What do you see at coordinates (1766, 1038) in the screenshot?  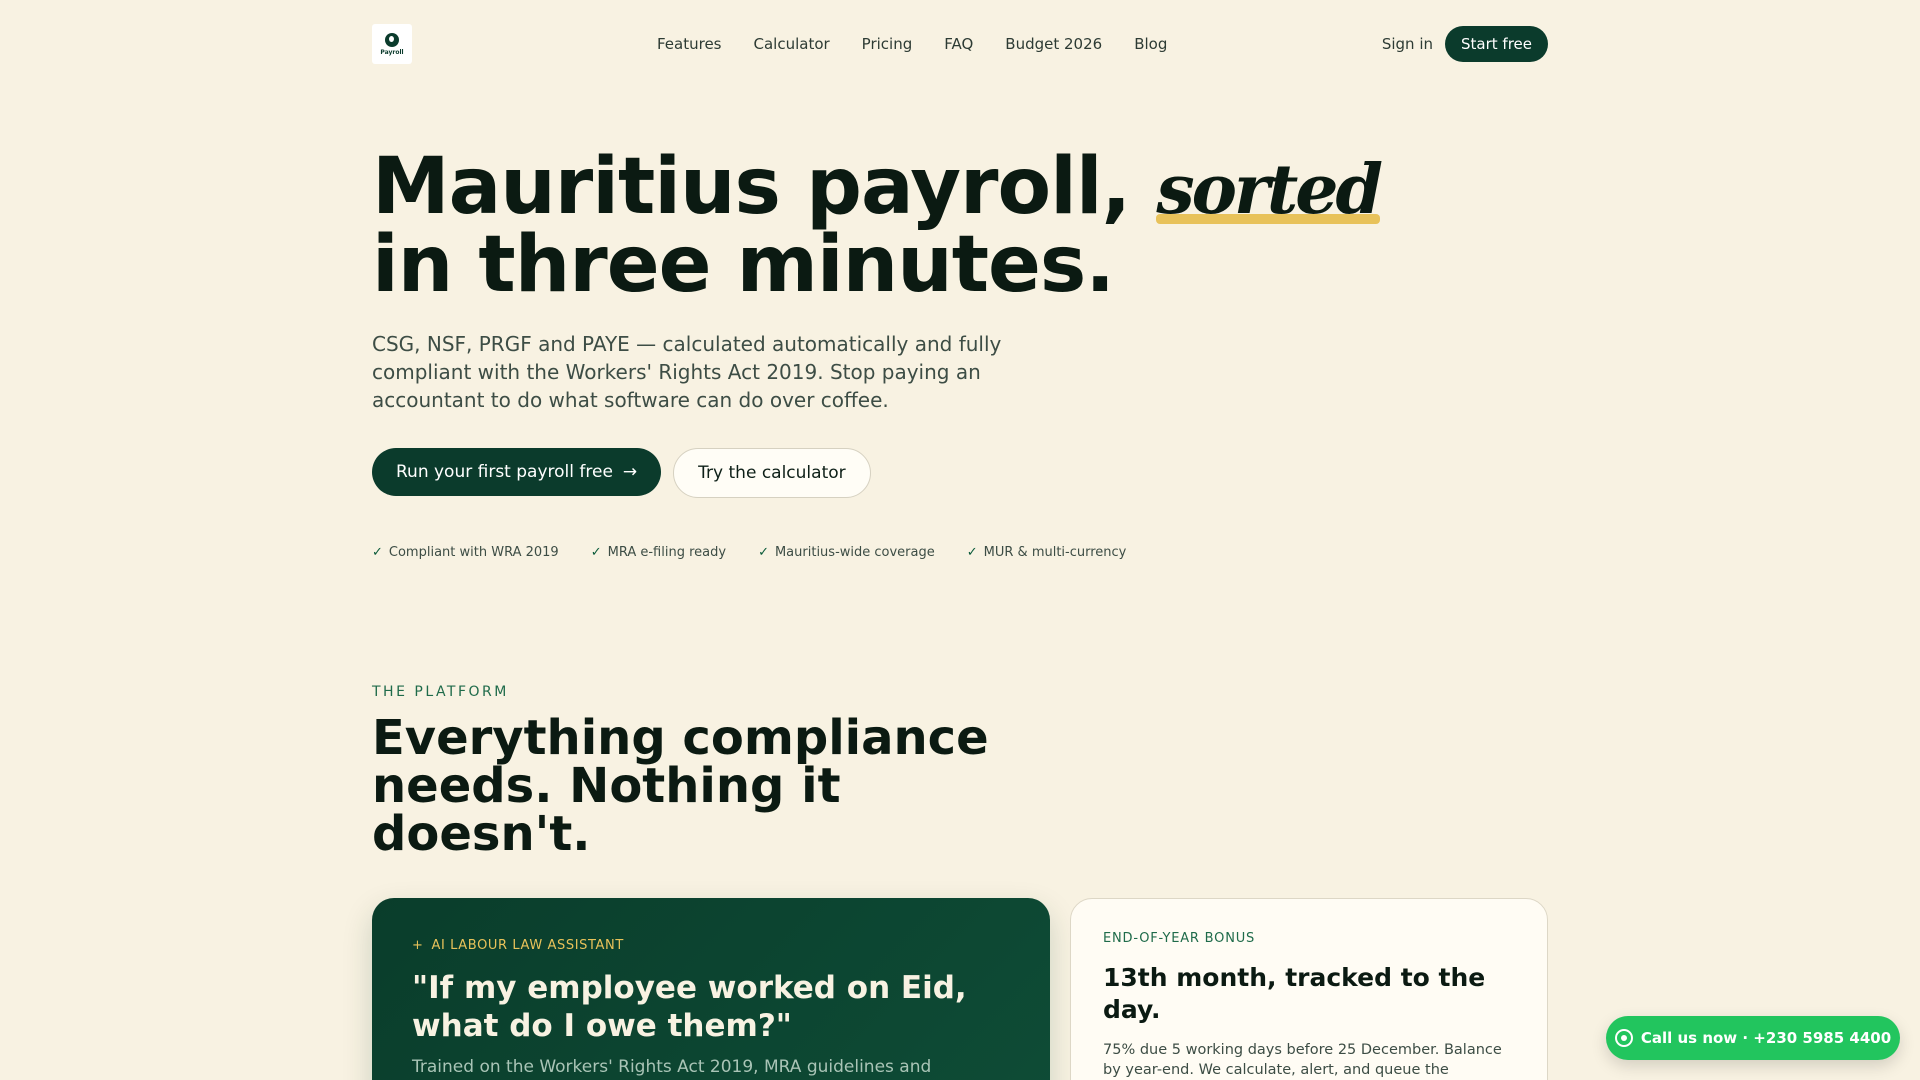 I see `call-us-label: Call us now · +230 5985 4400` at bounding box center [1766, 1038].